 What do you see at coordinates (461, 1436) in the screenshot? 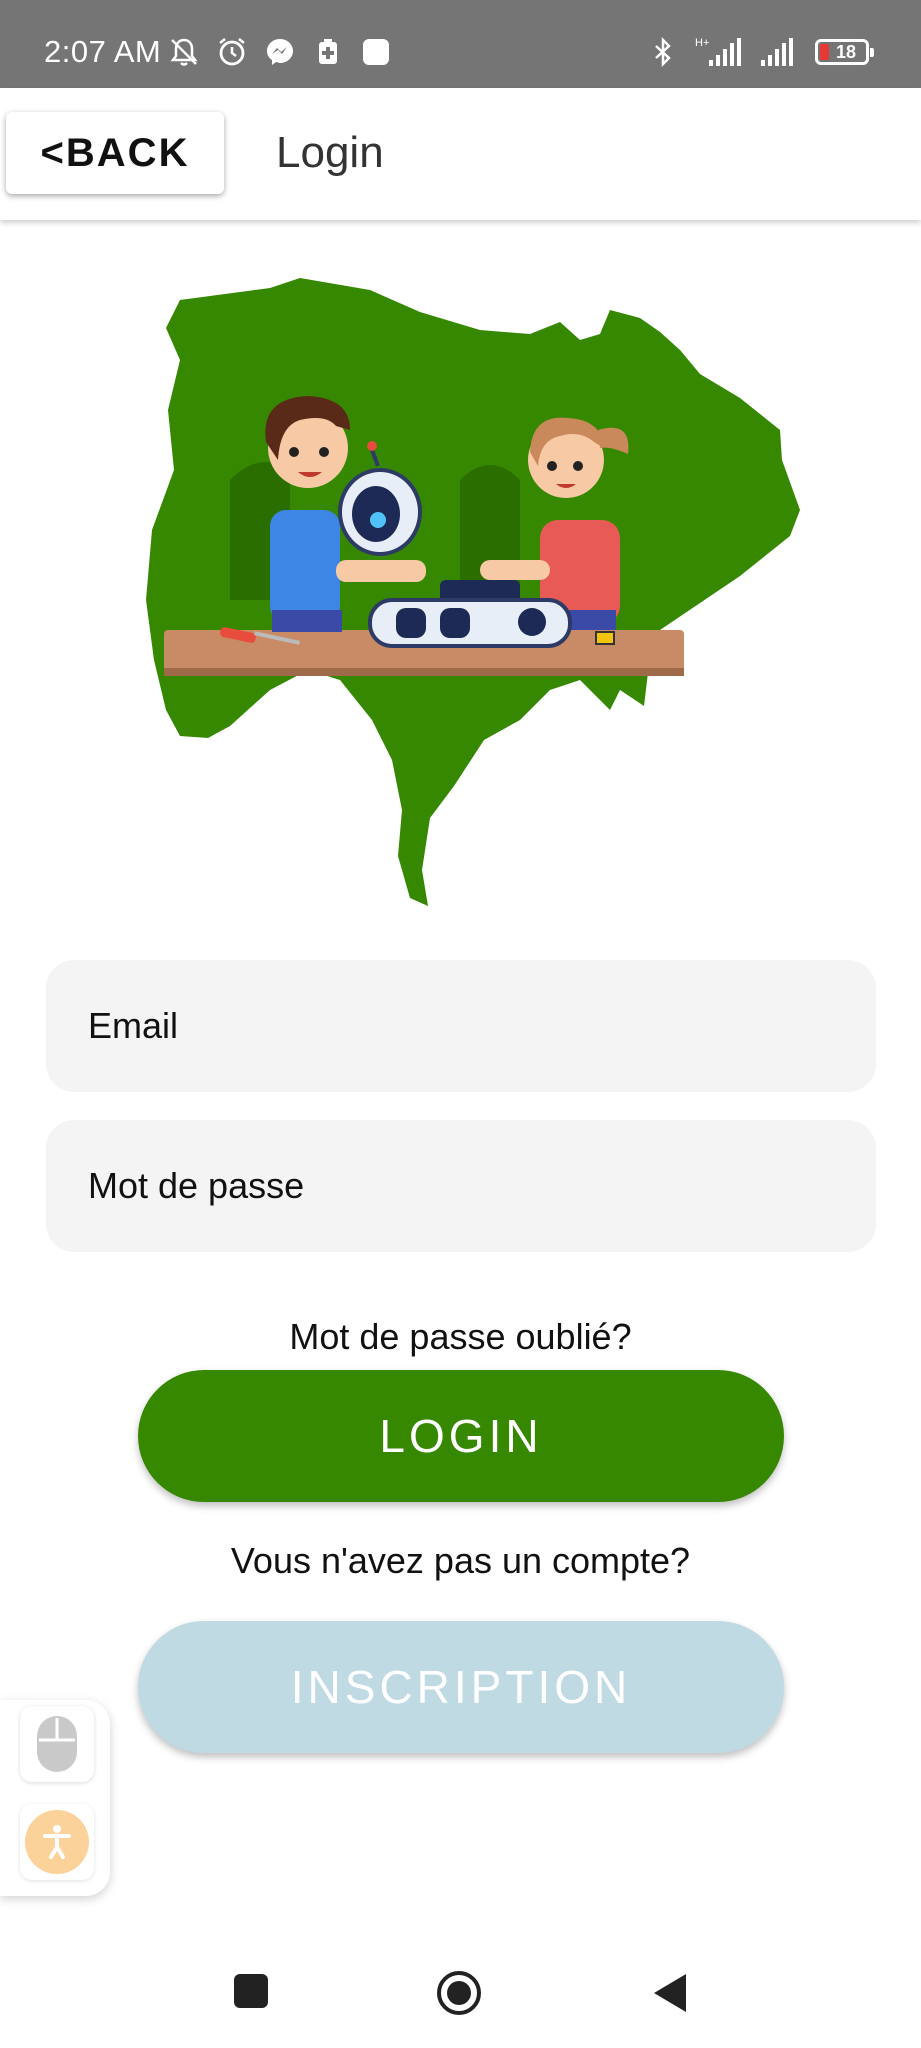
I see `login-button: LOGIN` at bounding box center [461, 1436].